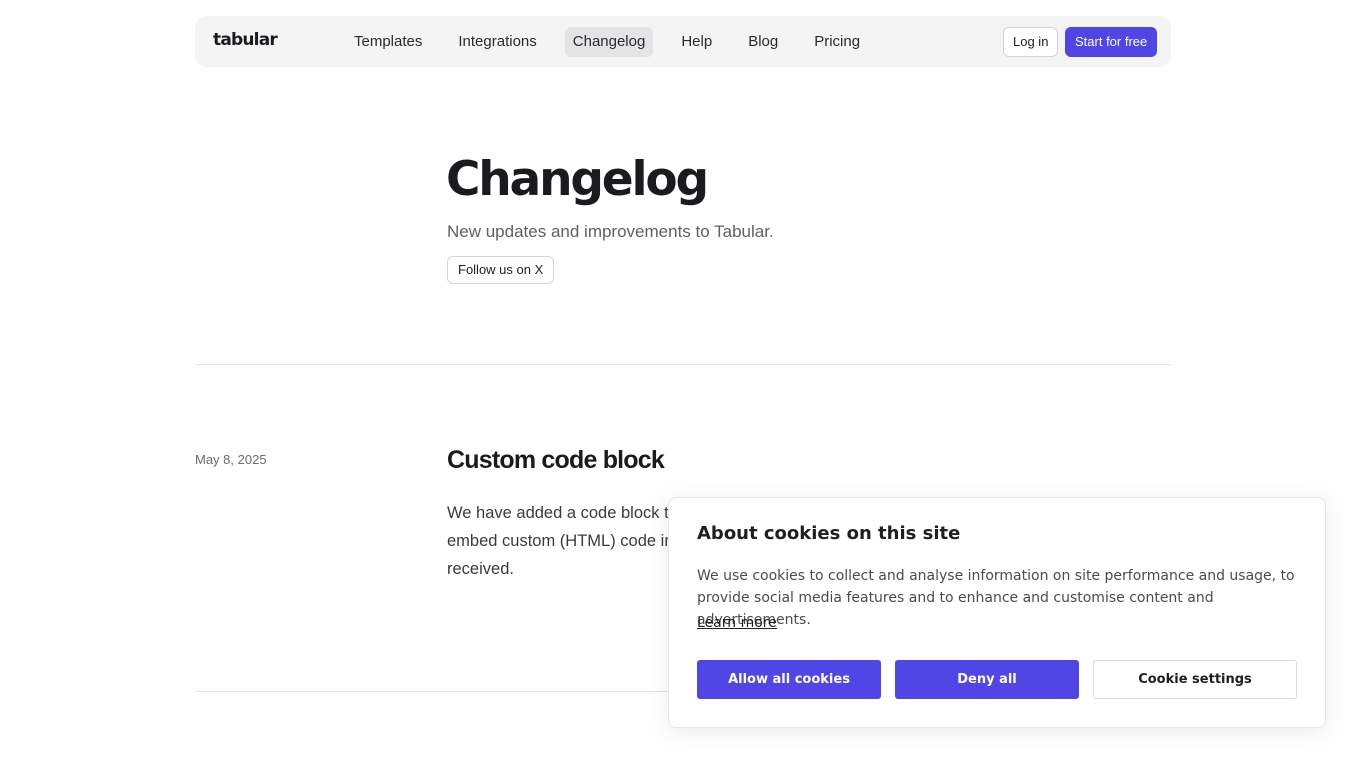 The width and height of the screenshot is (1366, 768). Describe the element at coordinates (1195, 679) in the screenshot. I see `cookie-settings-button: Cookie settings` at that location.